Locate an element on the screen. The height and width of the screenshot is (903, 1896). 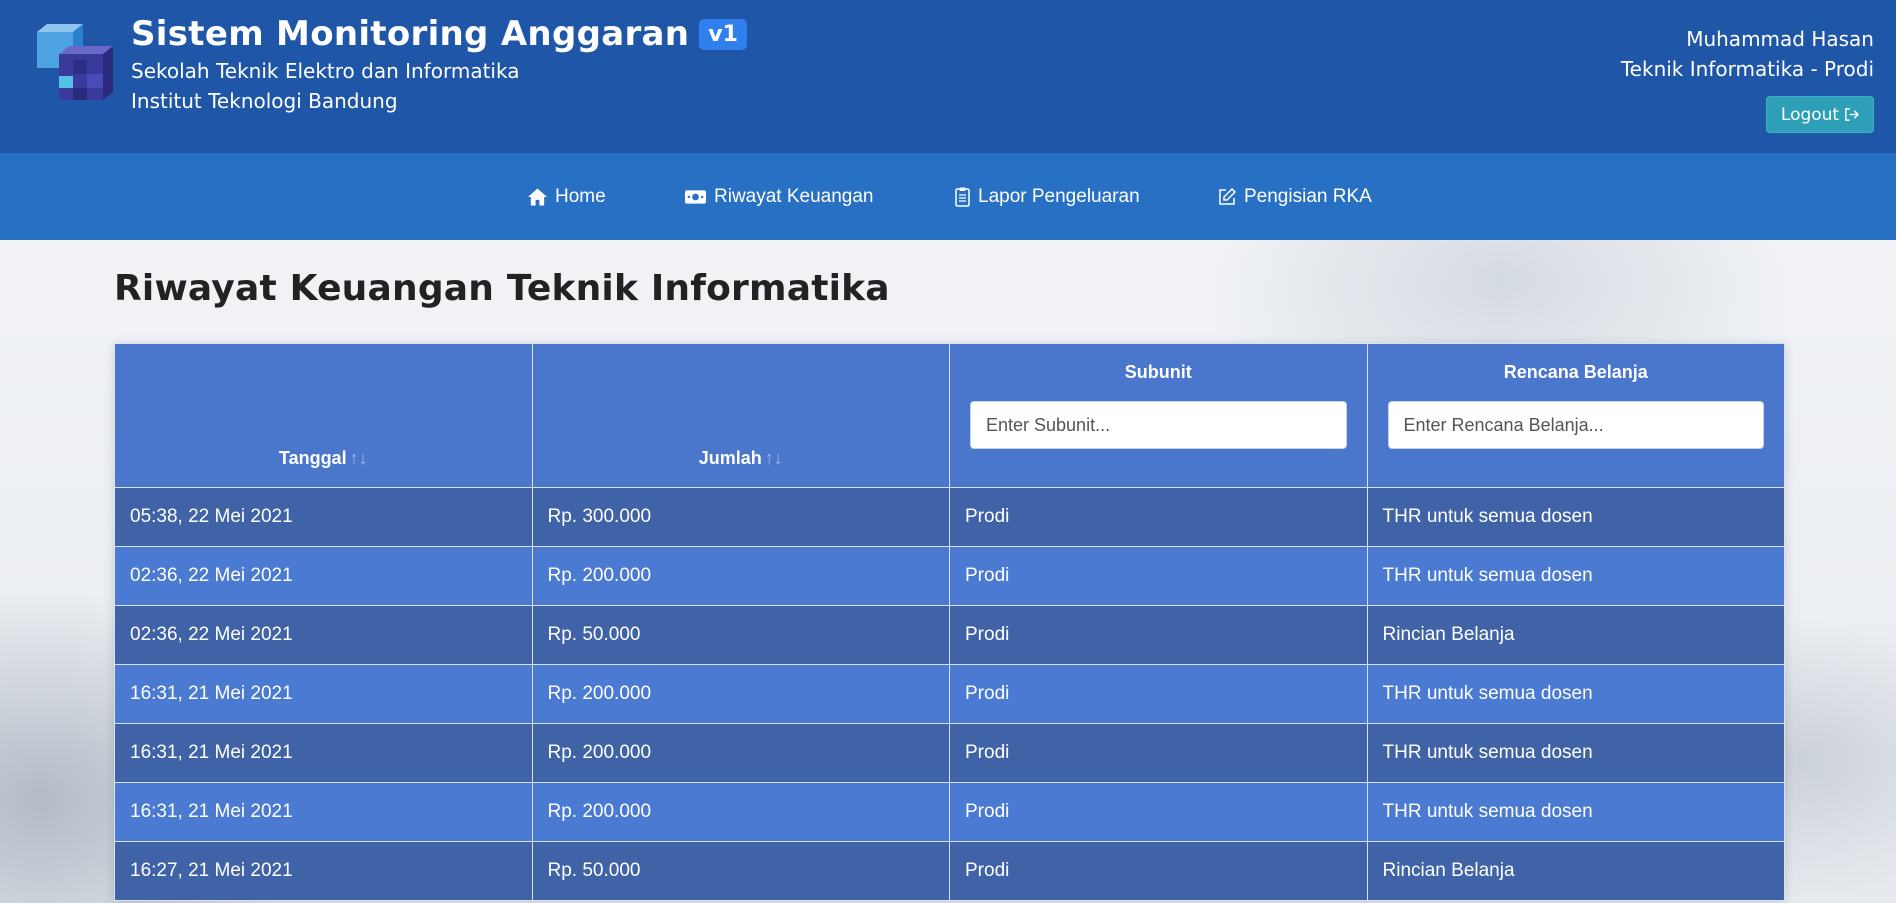
logout-button: Logout is located at coordinates (1820, 114).